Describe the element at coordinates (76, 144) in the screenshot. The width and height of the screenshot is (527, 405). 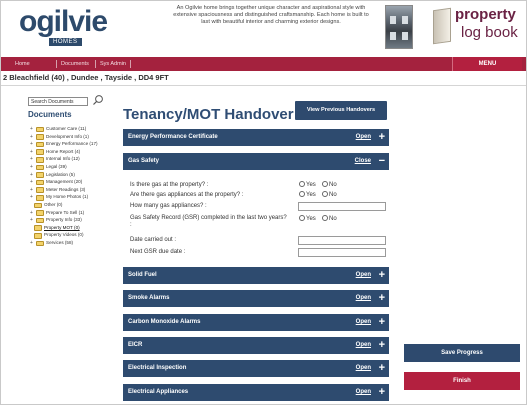
I see `tree-item: + Energy Performance (17)` at that location.